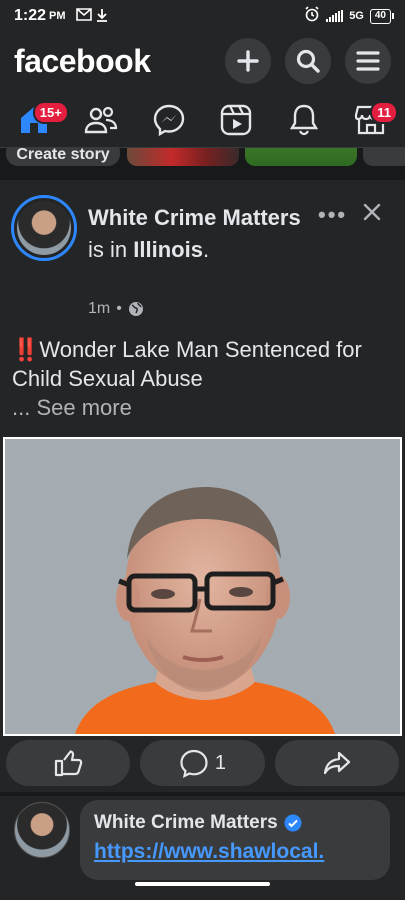 The image size is (405, 900). Describe the element at coordinates (57, 16) in the screenshot. I see `status-ampm: PM` at that location.